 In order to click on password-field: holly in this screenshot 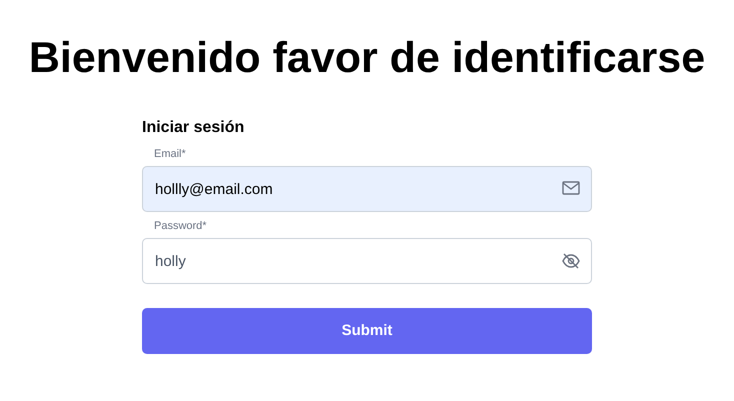, I will do `click(367, 261)`.